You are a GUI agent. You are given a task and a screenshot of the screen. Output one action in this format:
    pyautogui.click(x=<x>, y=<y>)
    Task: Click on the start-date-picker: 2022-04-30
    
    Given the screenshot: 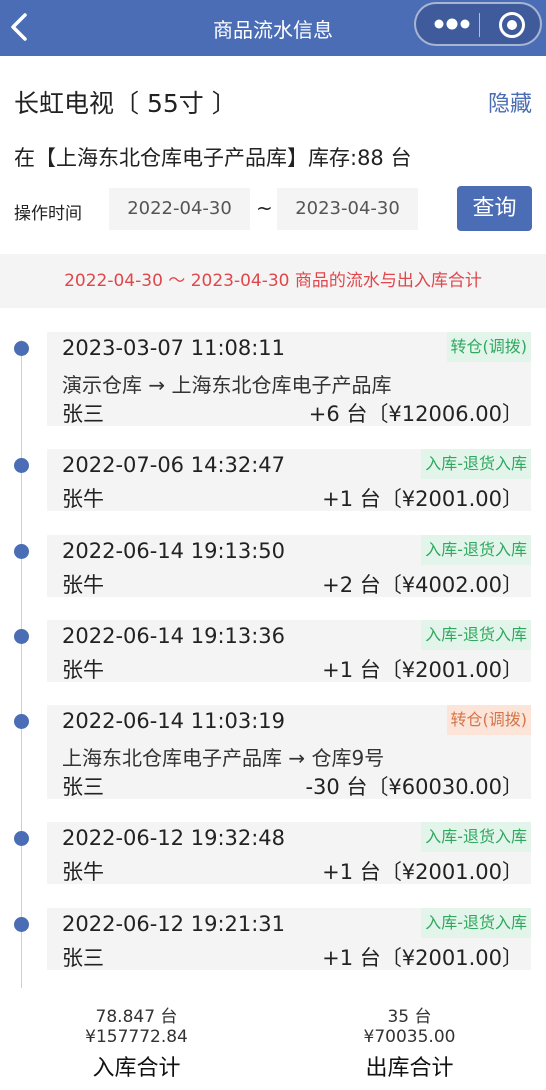 What is the action you would take?
    pyautogui.click(x=179, y=209)
    